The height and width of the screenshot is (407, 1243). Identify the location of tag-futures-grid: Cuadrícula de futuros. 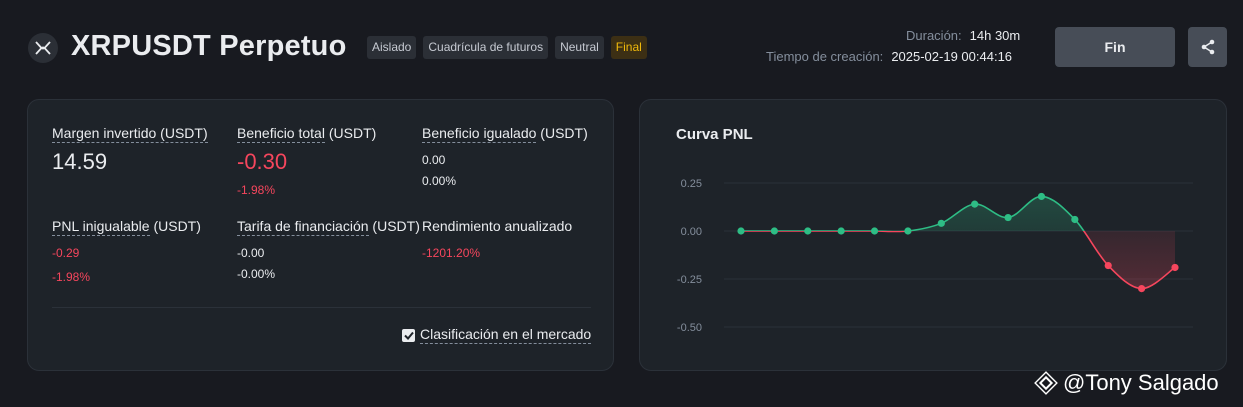
(486, 47).